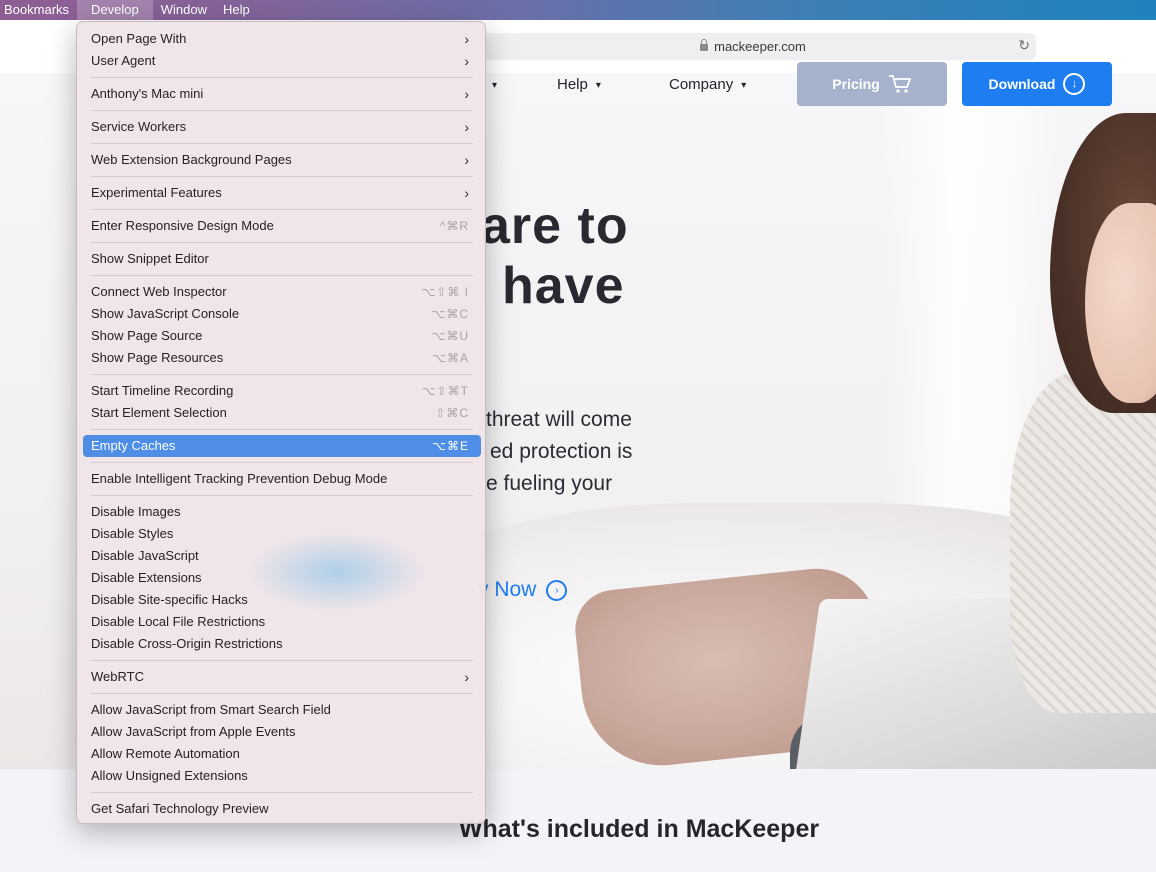  I want to click on menu-item-label: Allow JavaScript from Smart Search Field, so click(211, 709).